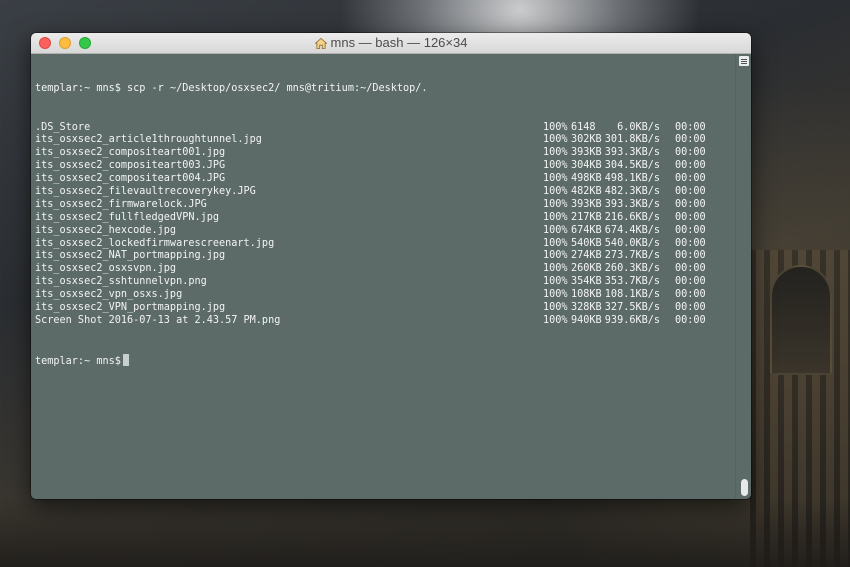 This screenshot has width=850, height=567. I want to click on transfer-rate: 260.3KB/s, so click(632, 269).